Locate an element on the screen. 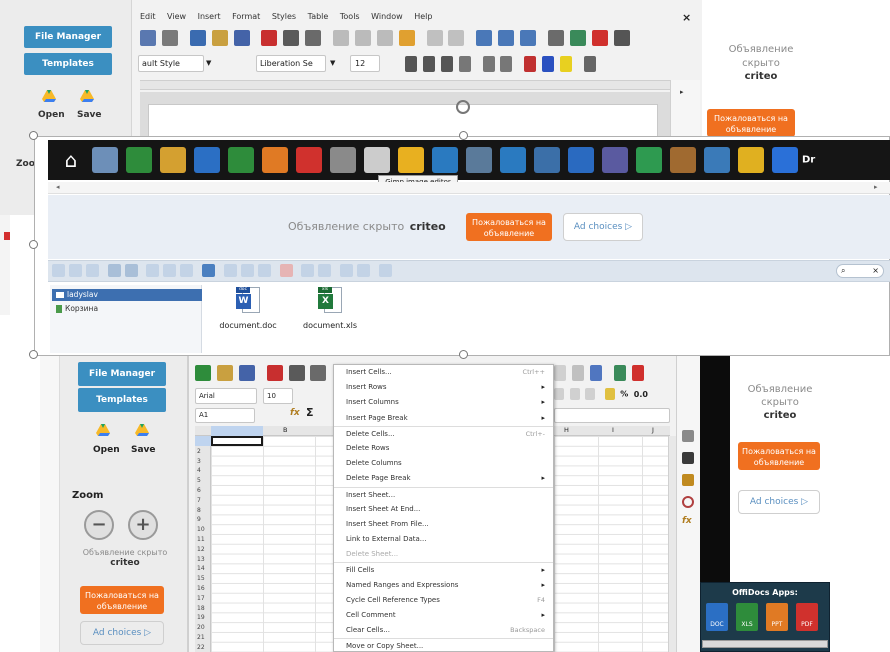 This screenshot has height=652, width=890. row-number: 9 is located at coordinates (204, 520).